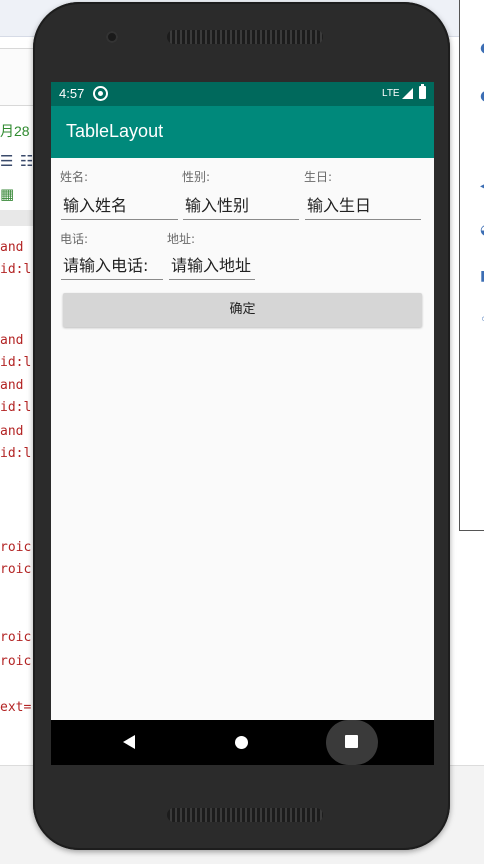 This screenshot has width=484, height=864. What do you see at coordinates (212, 266) in the screenshot?
I see `address-input: 请输入地址` at bounding box center [212, 266].